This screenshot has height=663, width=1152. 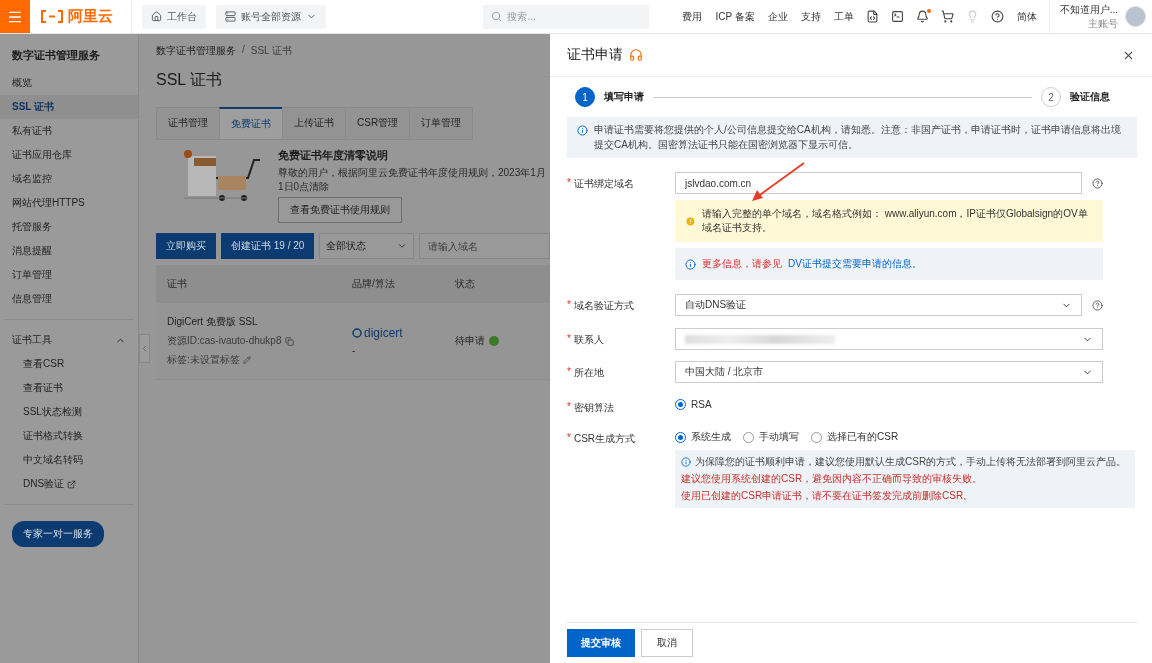 I want to click on tab: 上传证书, so click(x=313, y=123).